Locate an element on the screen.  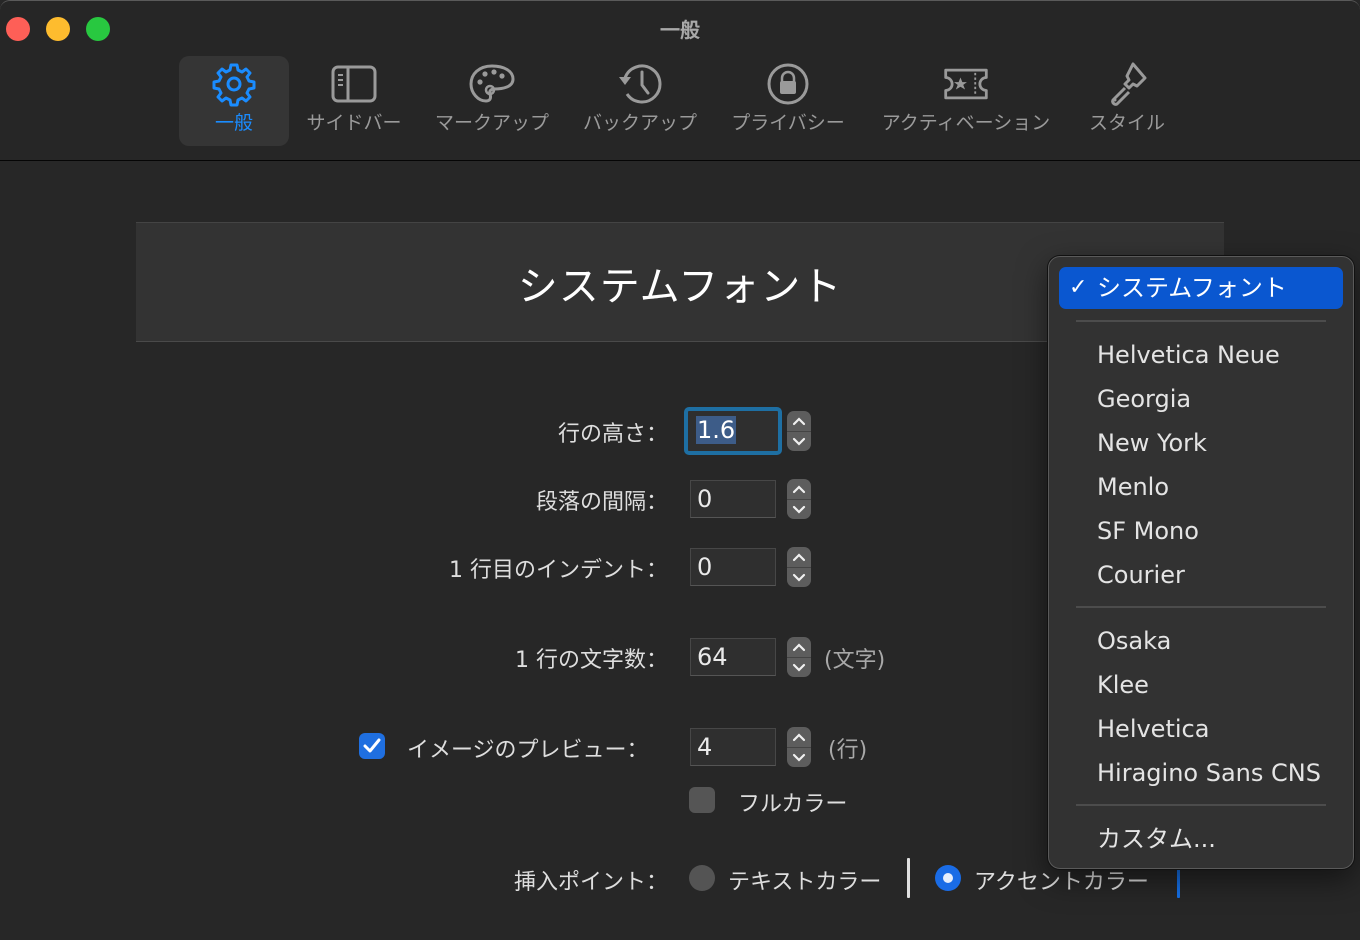
first-line-indent-stepper is located at coordinates (799, 567).